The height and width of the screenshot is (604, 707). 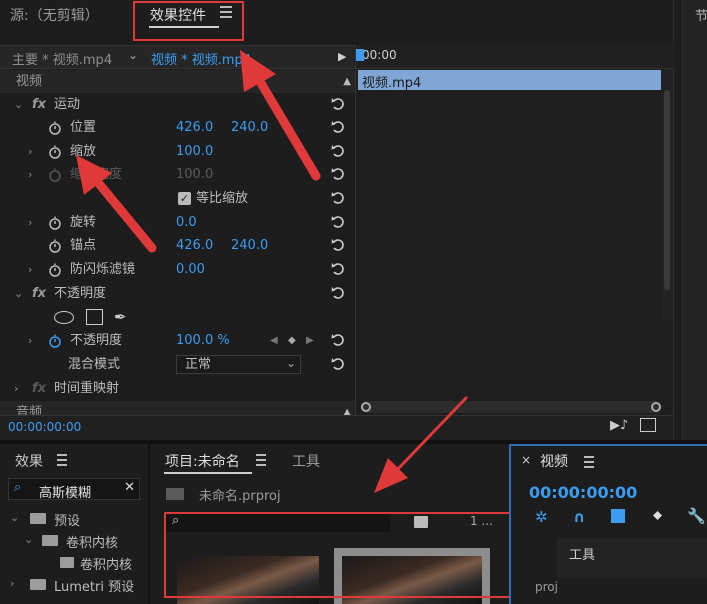 What do you see at coordinates (280, 115) in the screenshot?
I see `arrow-to-effect-controls` at bounding box center [280, 115].